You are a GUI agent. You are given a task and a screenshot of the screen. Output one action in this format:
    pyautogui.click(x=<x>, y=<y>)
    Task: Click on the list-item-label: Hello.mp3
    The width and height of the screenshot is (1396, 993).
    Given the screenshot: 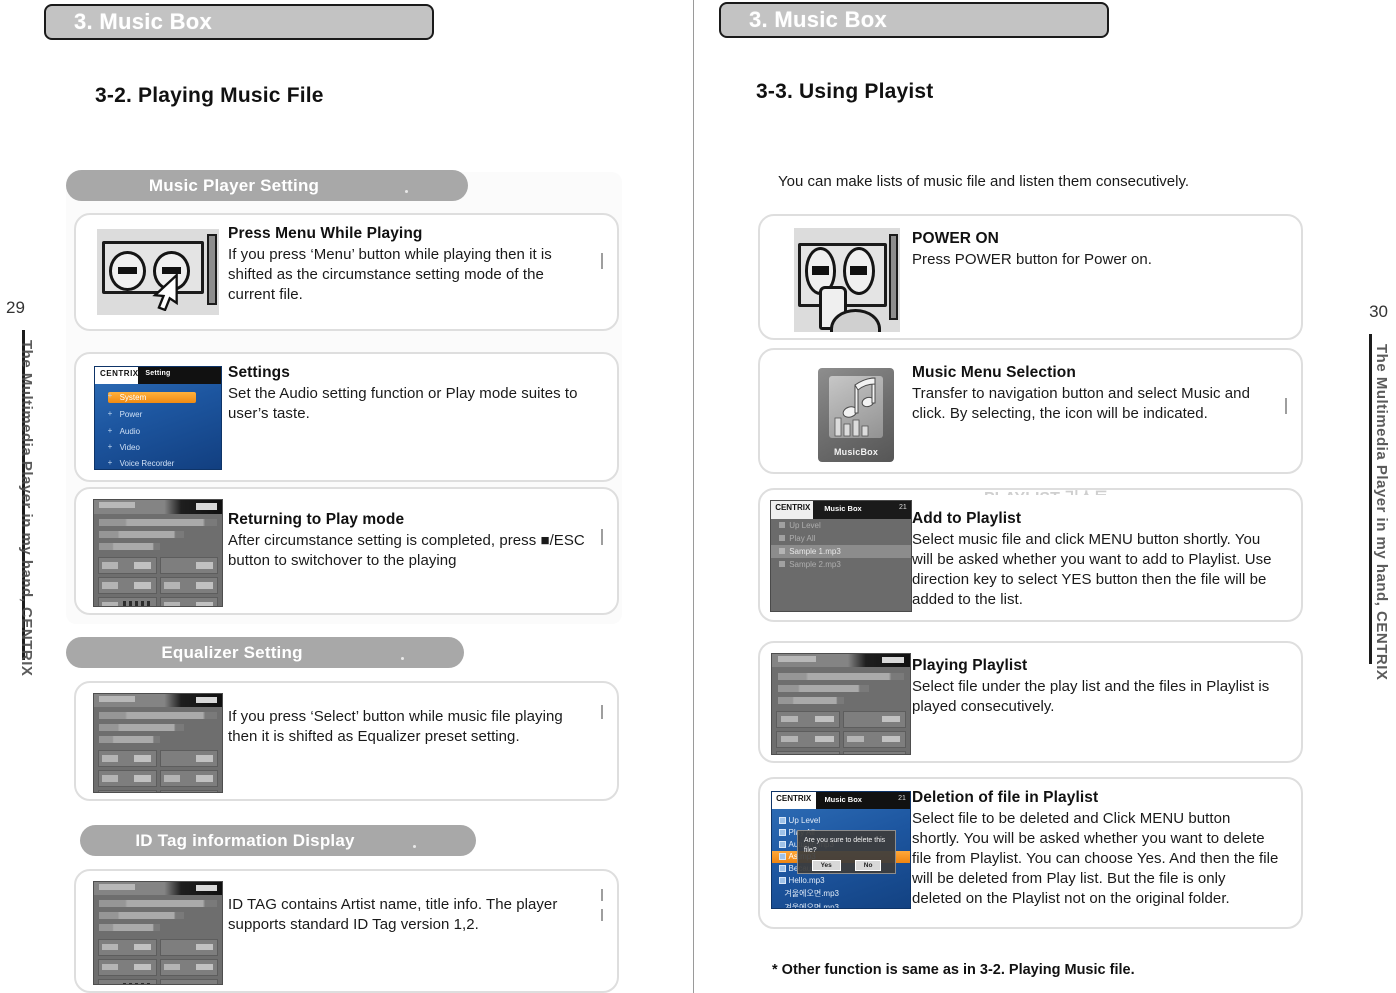 What is the action you would take?
    pyautogui.click(x=806, y=881)
    